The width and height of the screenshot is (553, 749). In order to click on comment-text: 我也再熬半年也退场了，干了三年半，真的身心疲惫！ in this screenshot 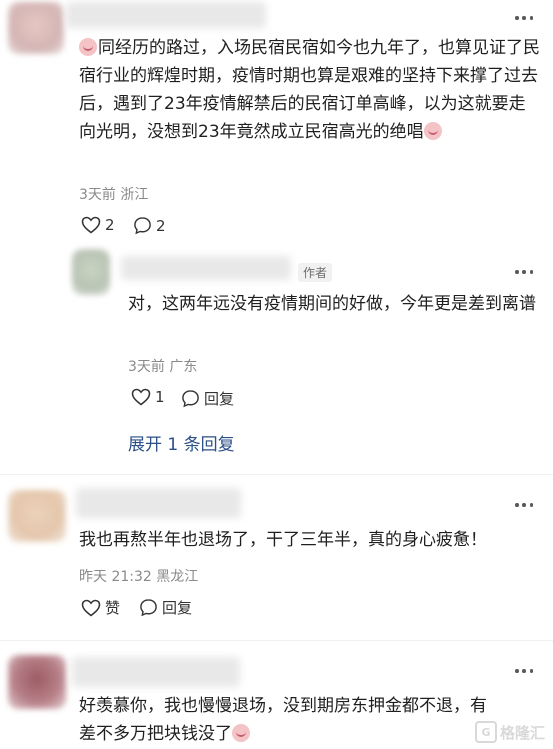, I will do `click(283, 540)`.